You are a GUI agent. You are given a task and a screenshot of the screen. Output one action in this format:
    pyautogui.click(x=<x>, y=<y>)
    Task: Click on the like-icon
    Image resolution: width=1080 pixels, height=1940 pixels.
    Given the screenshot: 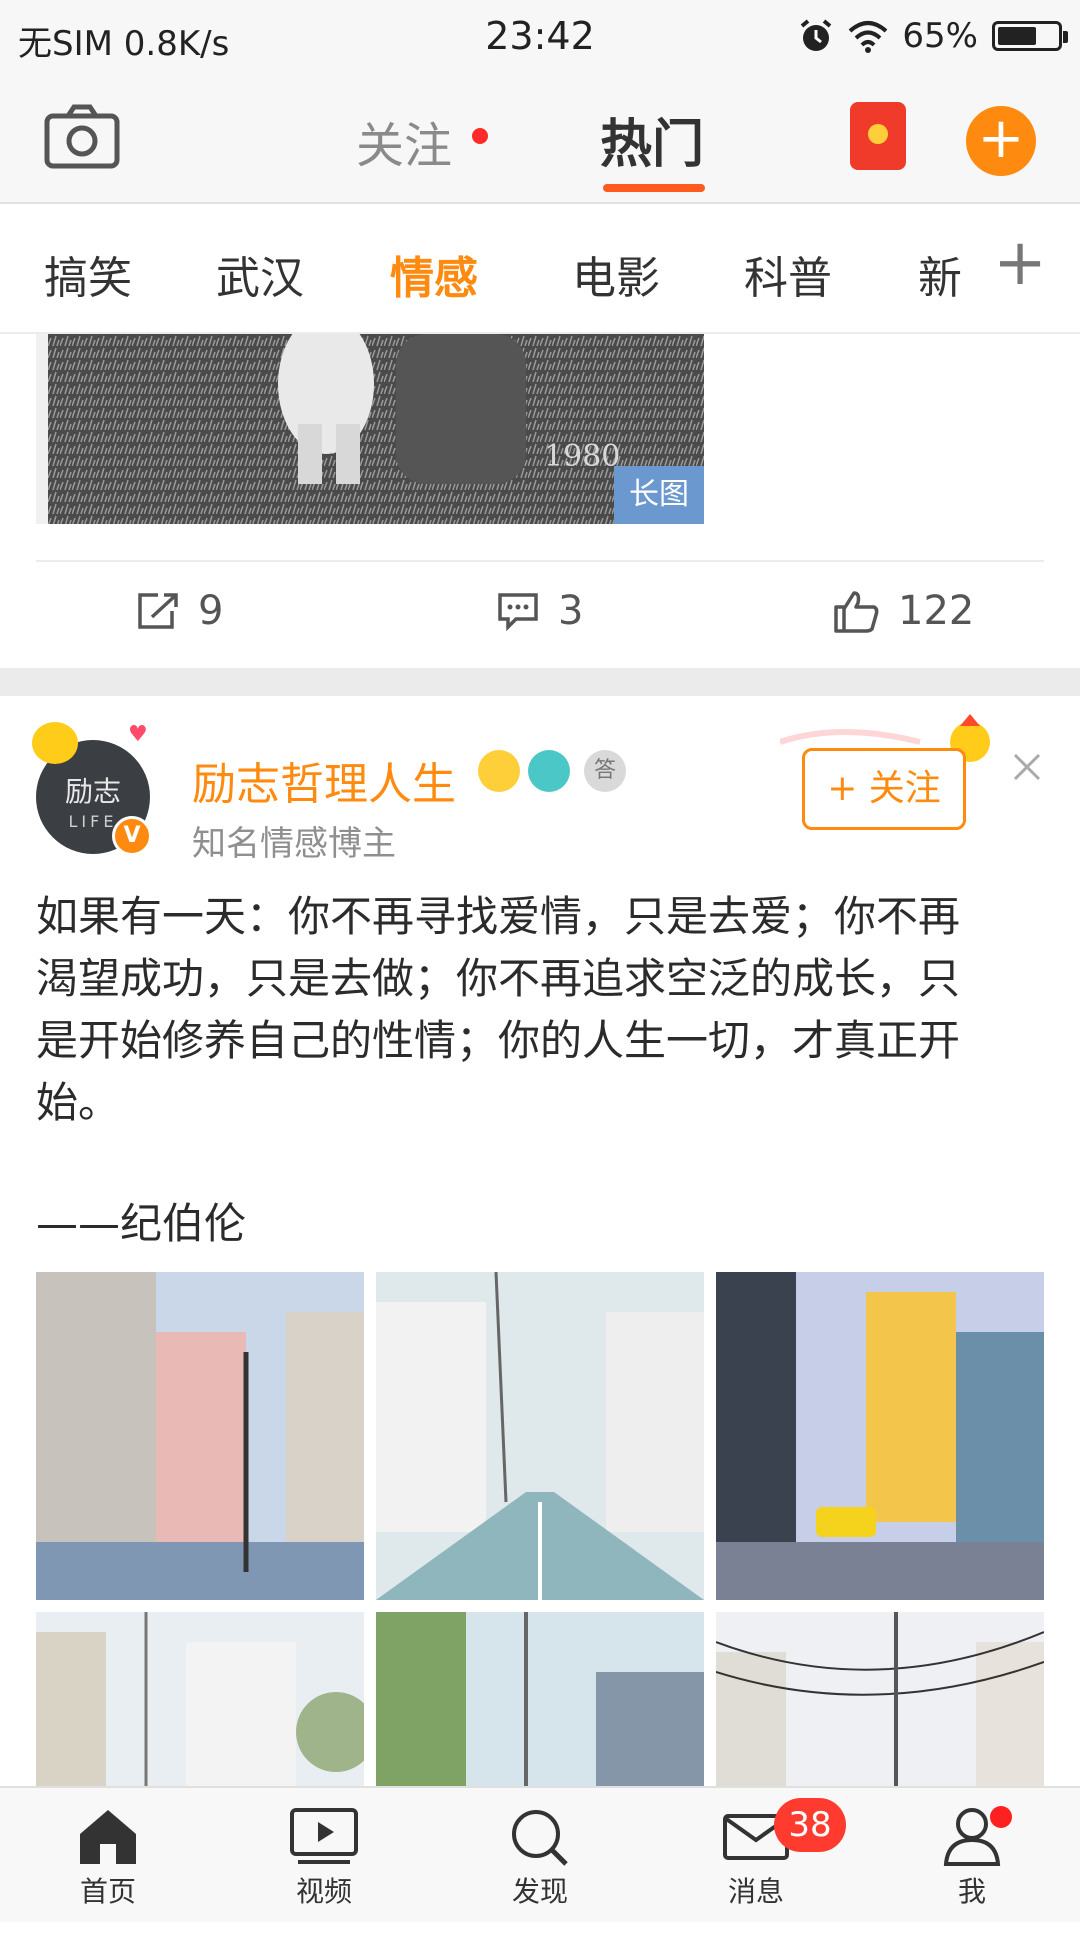 What is the action you would take?
    pyautogui.click(x=856, y=612)
    